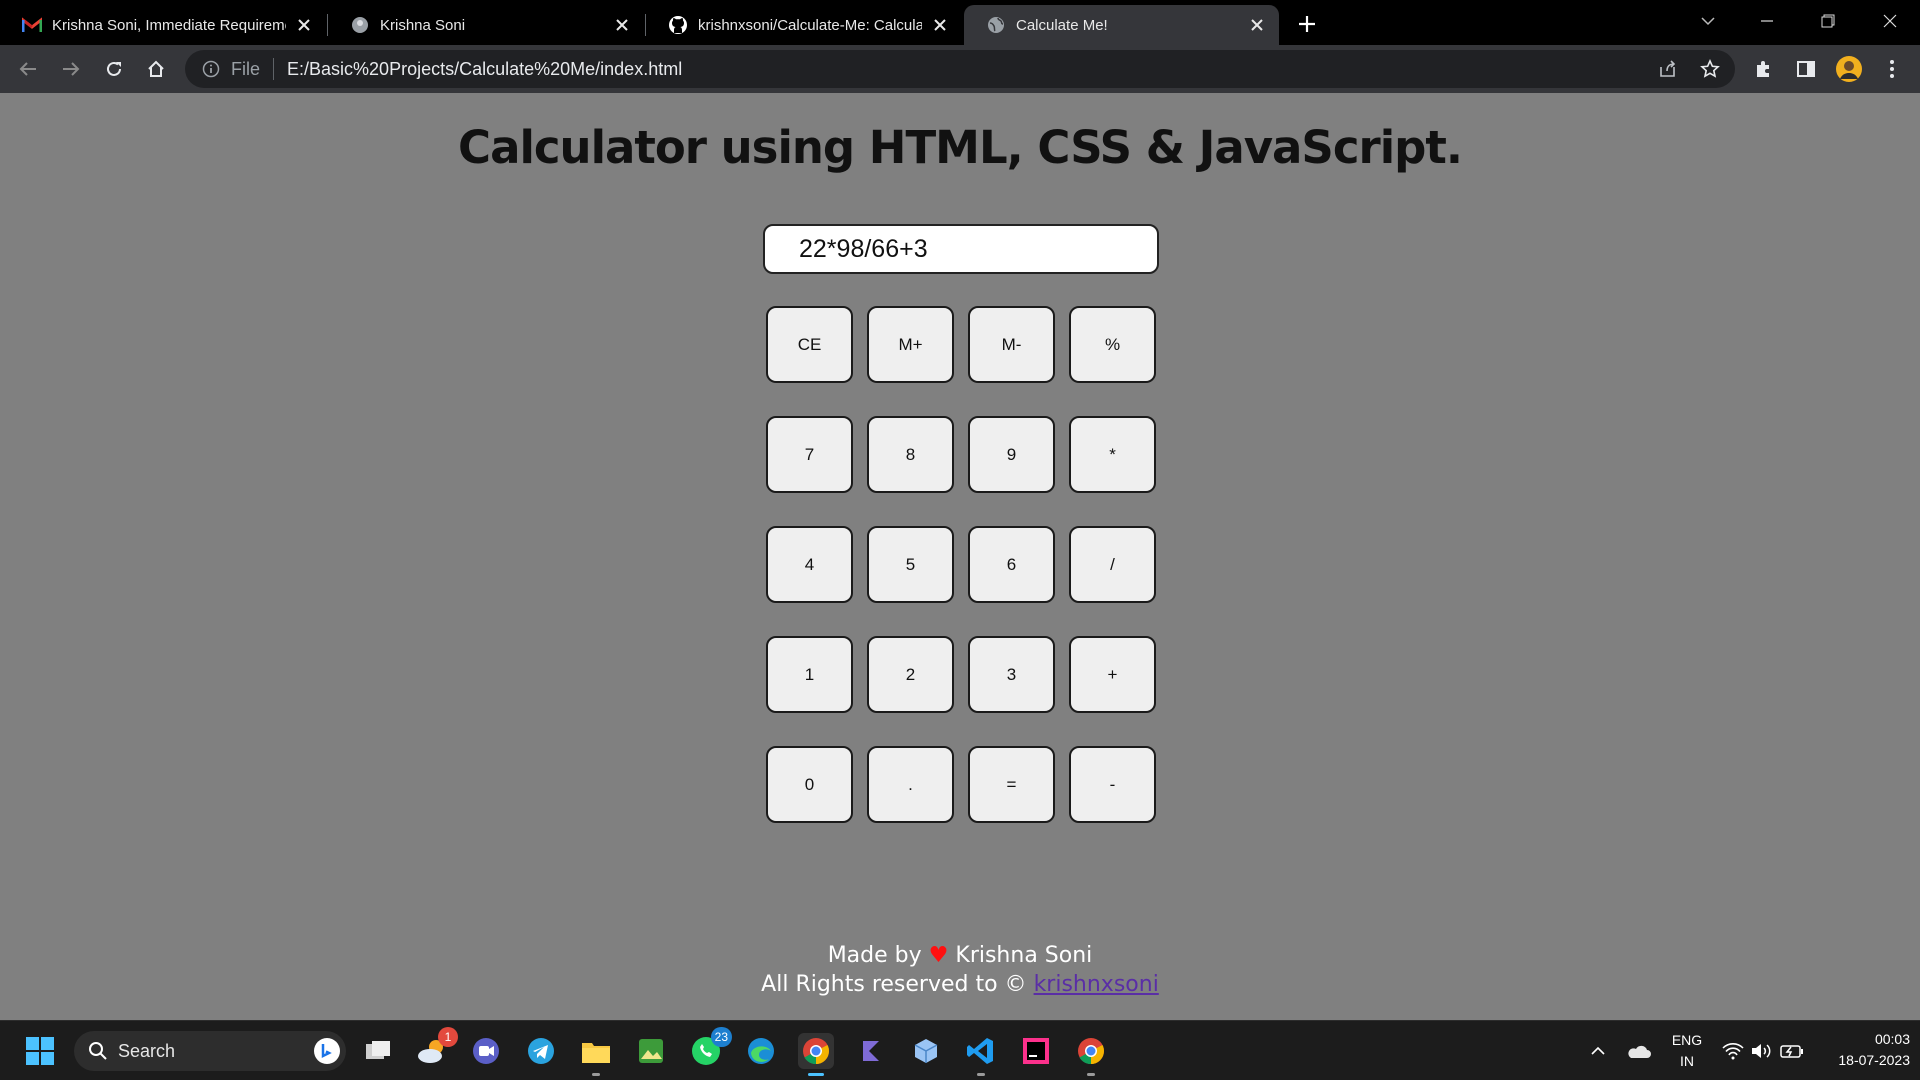  I want to click on key-multiply: *, so click(1112, 454).